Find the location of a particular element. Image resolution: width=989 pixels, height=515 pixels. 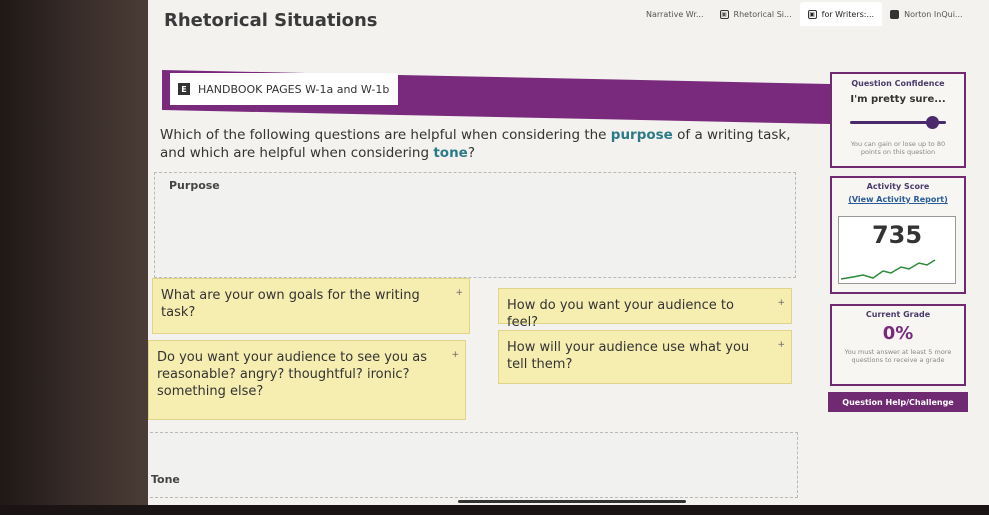

card-text: How do you want your audience to feel? is located at coordinates (620, 314).